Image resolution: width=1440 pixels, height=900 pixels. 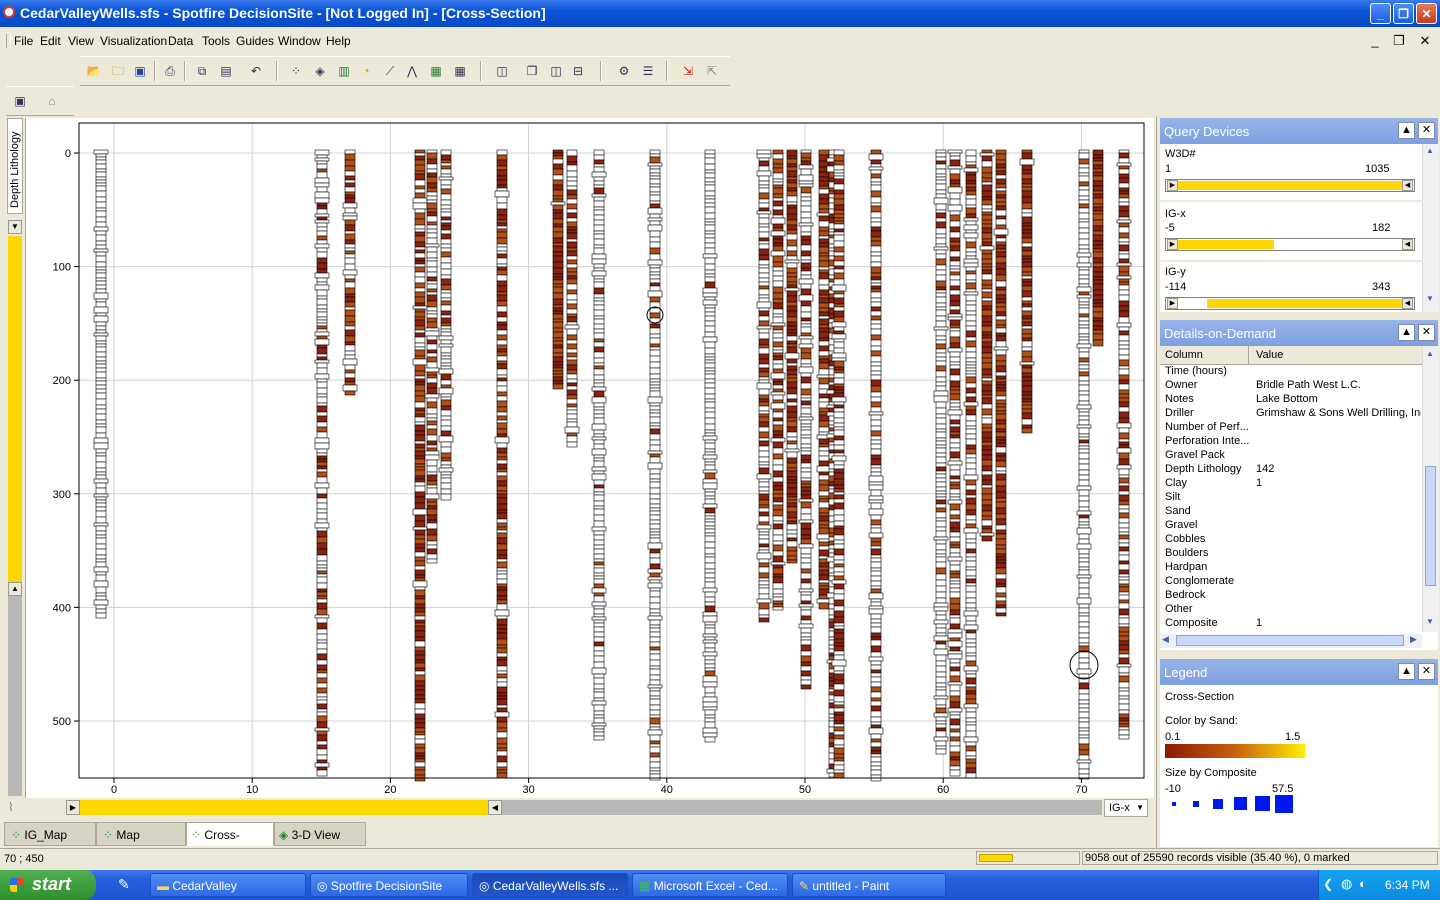 I want to click on y-scroll-up-arrow: ▲, so click(x=15, y=589).